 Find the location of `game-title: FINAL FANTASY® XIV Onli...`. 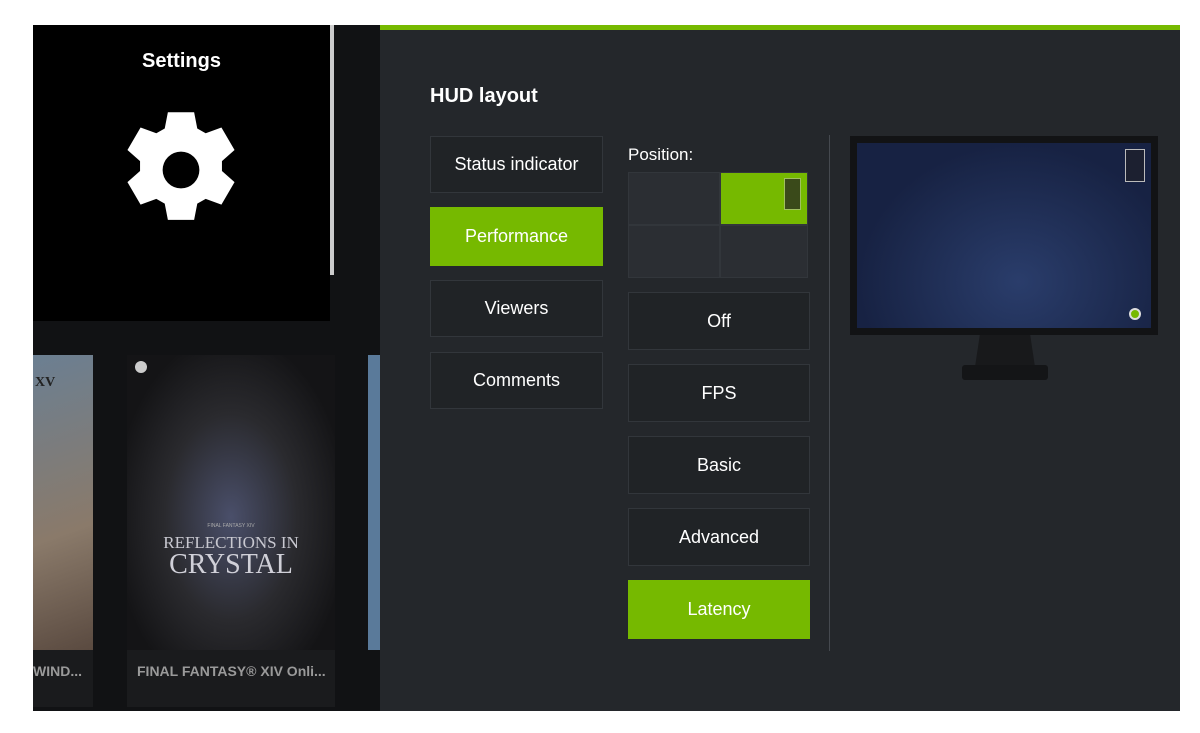

game-title: FINAL FANTASY® XIV Onli... is located at coordinates (231, 671).